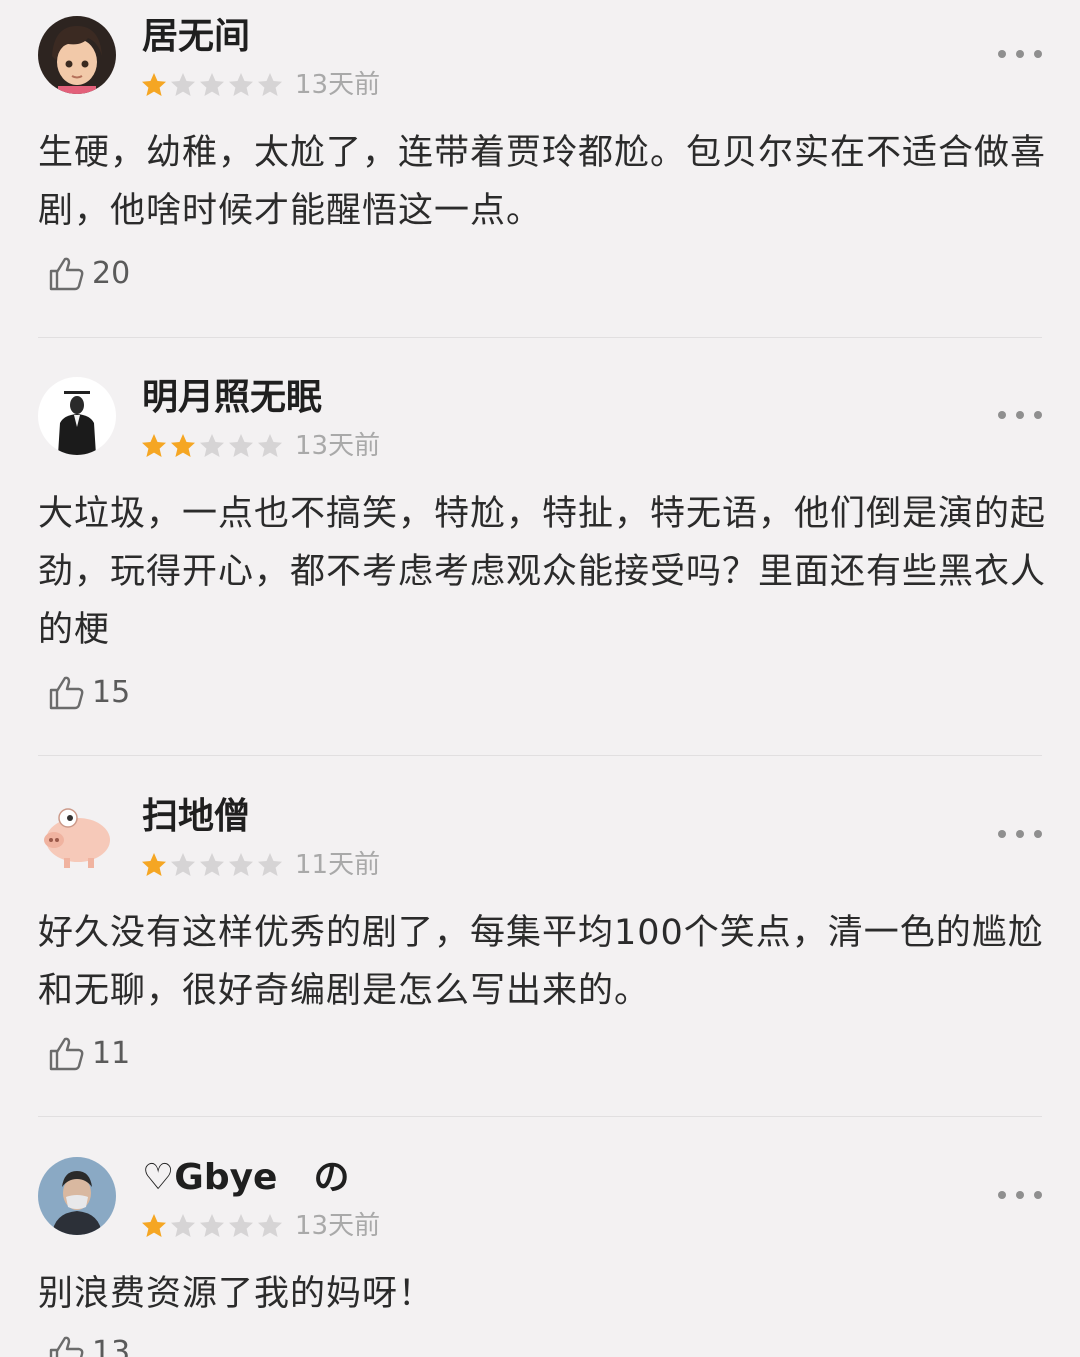  I want to click on like-count: 11, so click(111, 1053).